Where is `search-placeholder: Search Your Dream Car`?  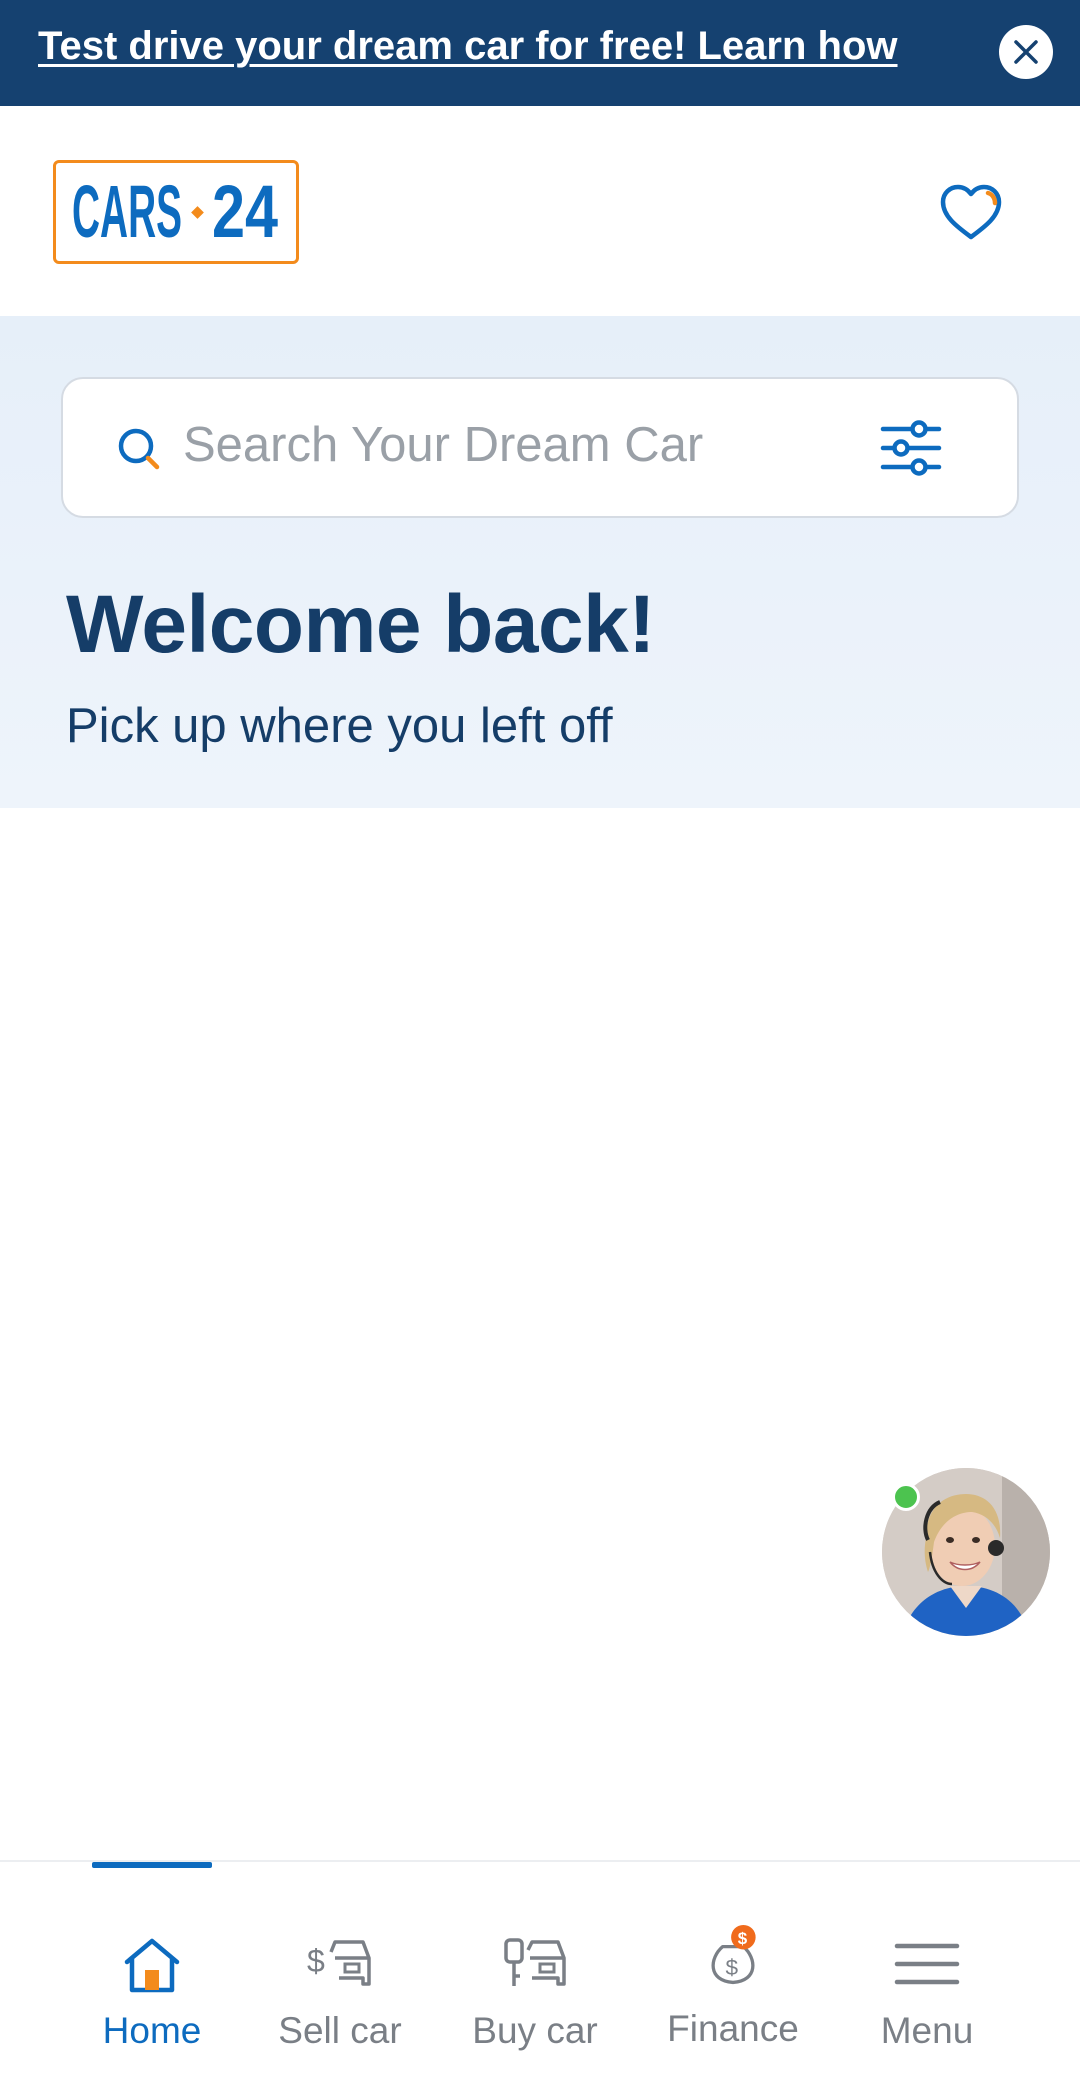 search-placeholder: Search Your Dream Car is located at coordinates (443, 445).